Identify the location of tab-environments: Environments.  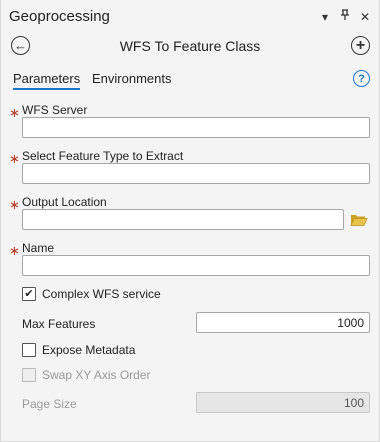
(131, 78).